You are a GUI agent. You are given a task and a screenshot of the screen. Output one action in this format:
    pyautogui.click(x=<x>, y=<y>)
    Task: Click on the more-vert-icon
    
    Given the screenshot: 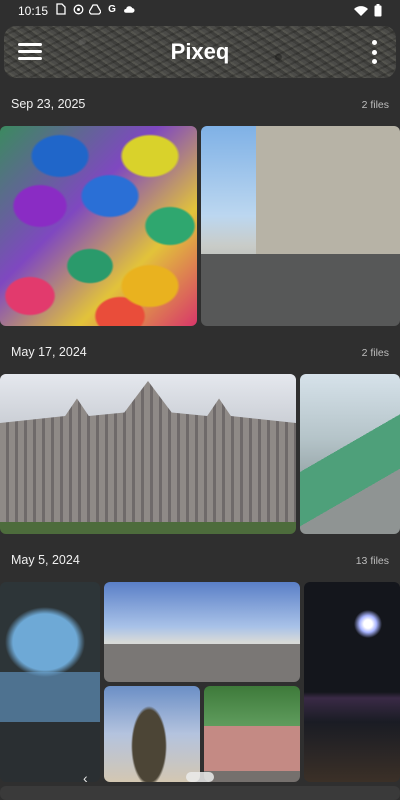 What is the action you would take?
    pyautogui.click(x=374, y=52)
    